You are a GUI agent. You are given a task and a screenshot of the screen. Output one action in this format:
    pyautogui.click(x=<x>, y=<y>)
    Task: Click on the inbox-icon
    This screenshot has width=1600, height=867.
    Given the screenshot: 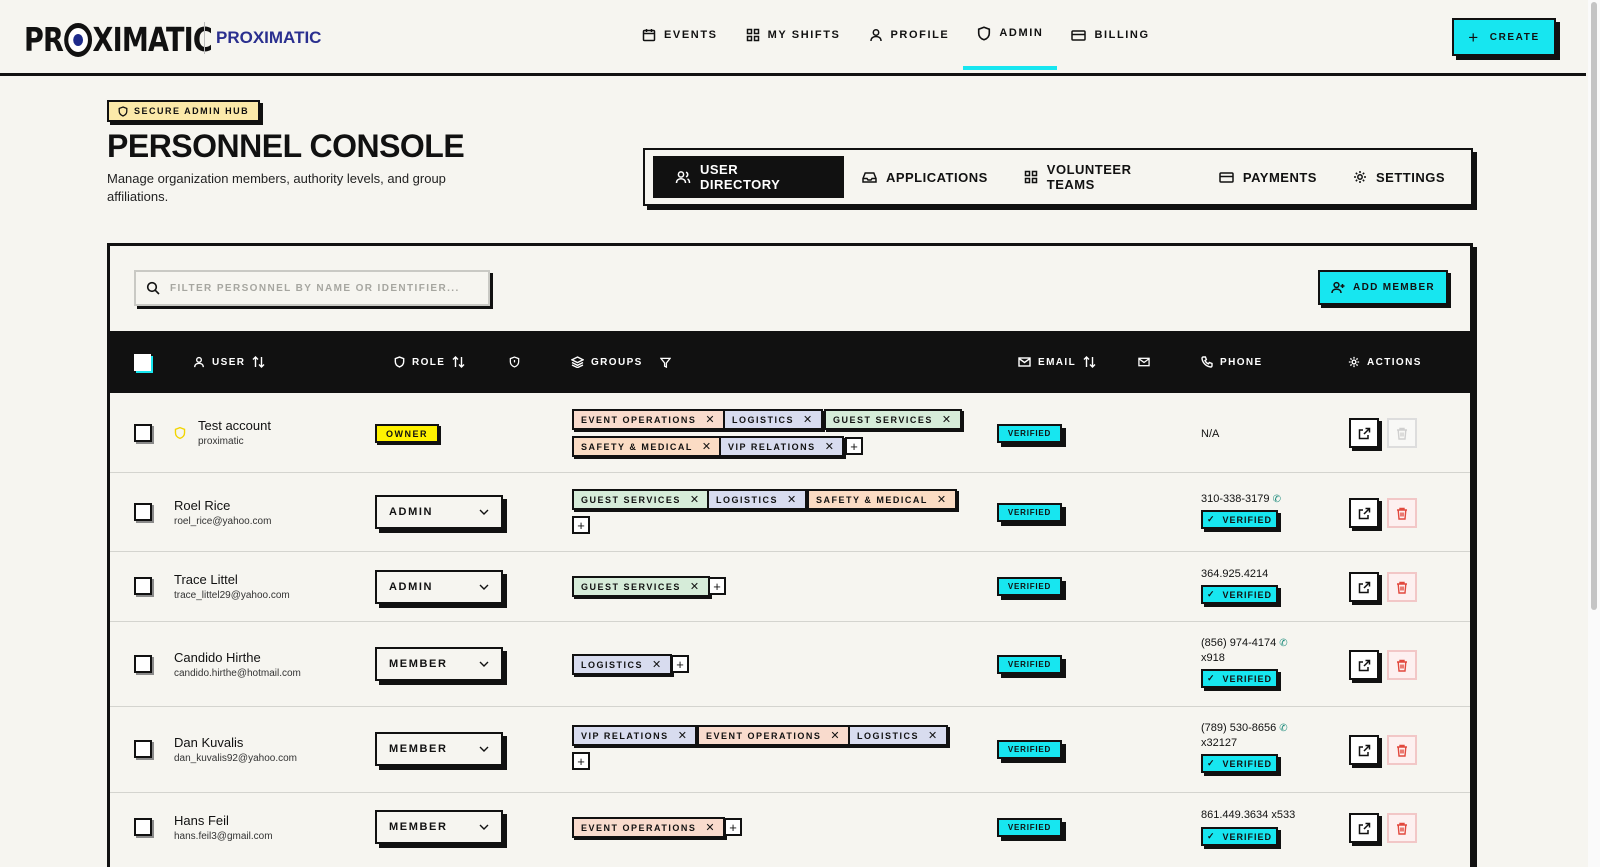 What is the action you would take?
    pyautogui.click(x=869, y=177)
    